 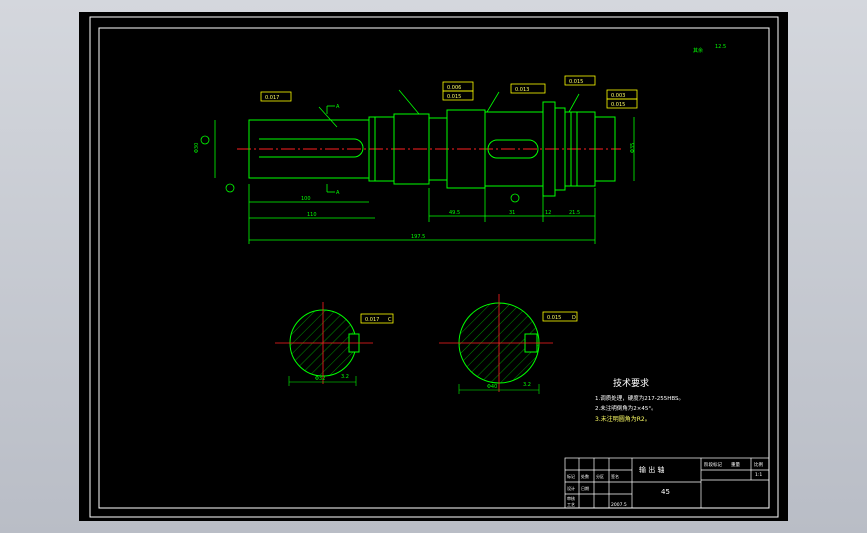 What do you see at coordinates (334, 344) in the screenshot?
I see `section-left` at bounding box center [334, 344].